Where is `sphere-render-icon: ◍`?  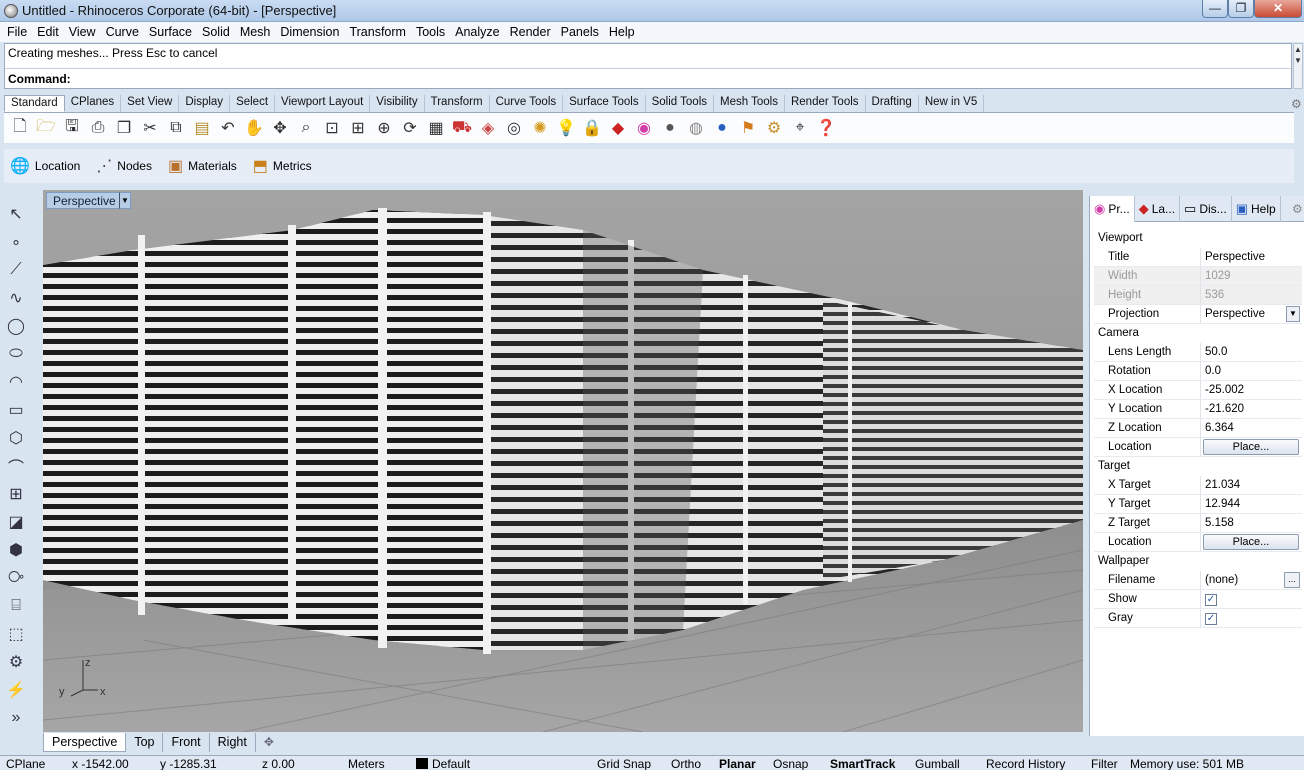
sphere-render-icon: ◍ is located at coordinates (696, 128).